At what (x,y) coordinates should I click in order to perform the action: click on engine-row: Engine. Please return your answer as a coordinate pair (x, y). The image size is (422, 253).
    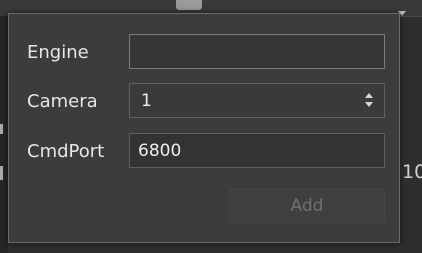
    Looking at the image, I should click on (204, 53).